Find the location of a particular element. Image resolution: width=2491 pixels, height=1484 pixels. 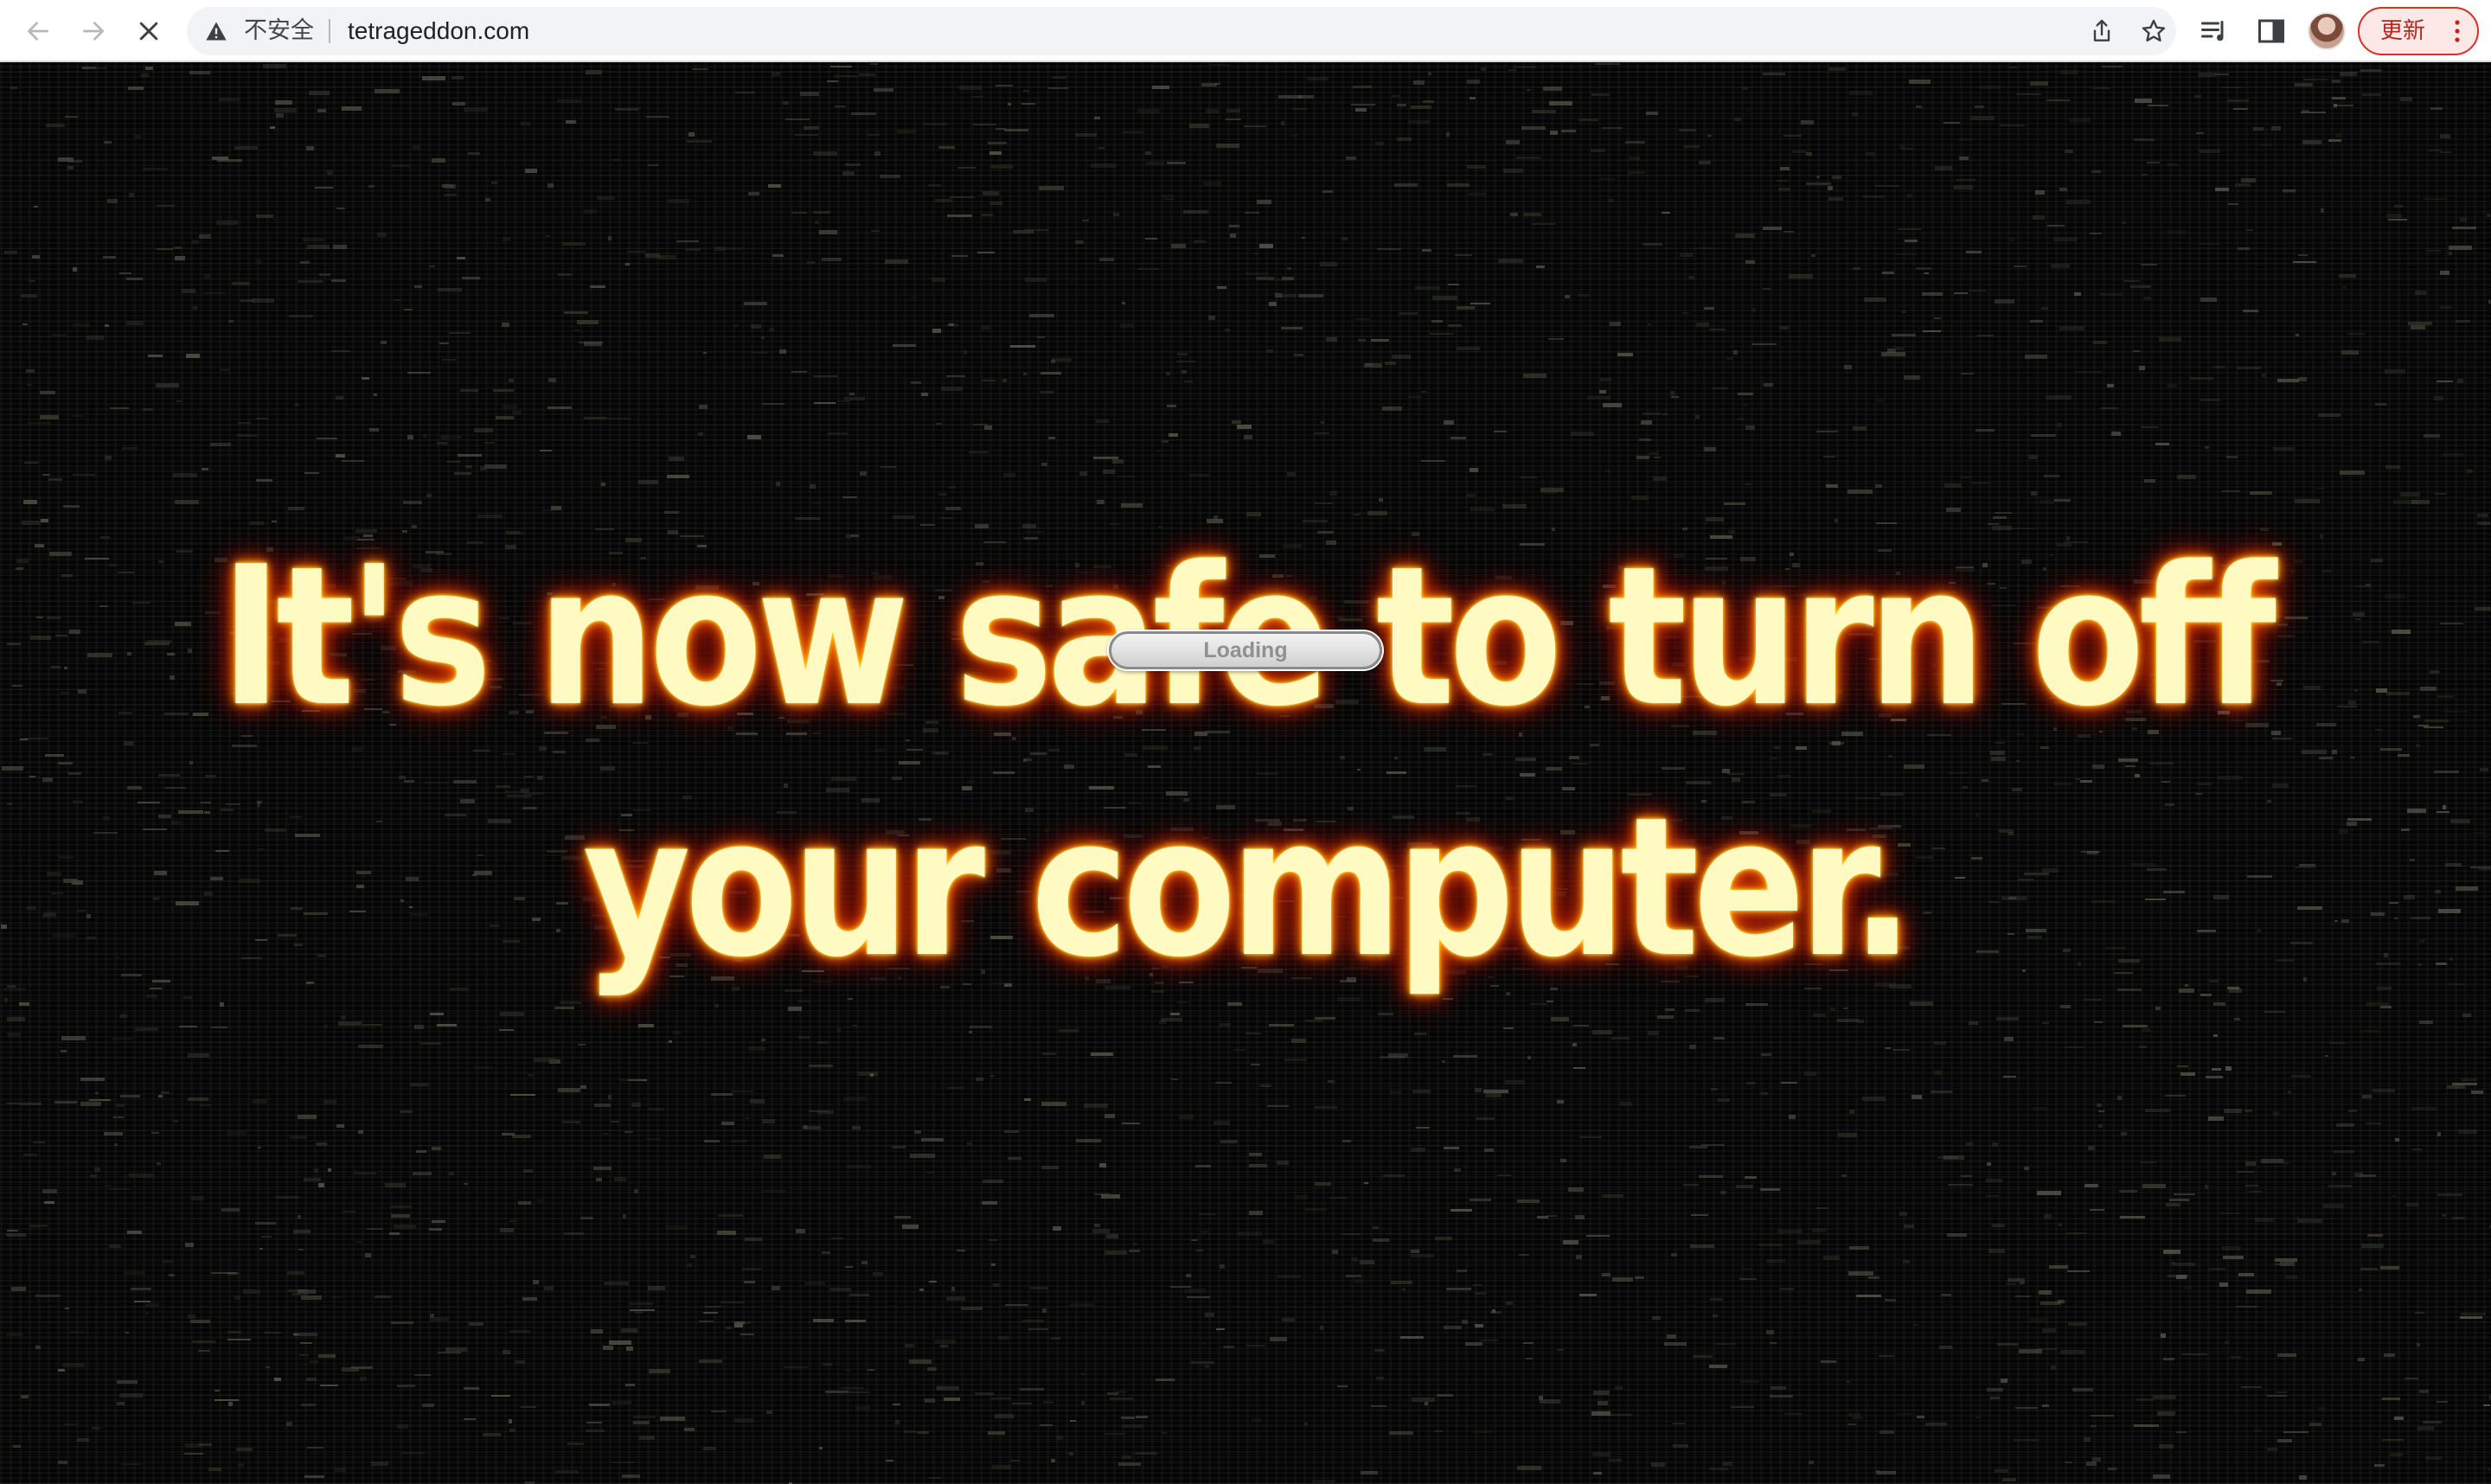

url-text: tetrageddon.com is located at coordinates (438, 31).